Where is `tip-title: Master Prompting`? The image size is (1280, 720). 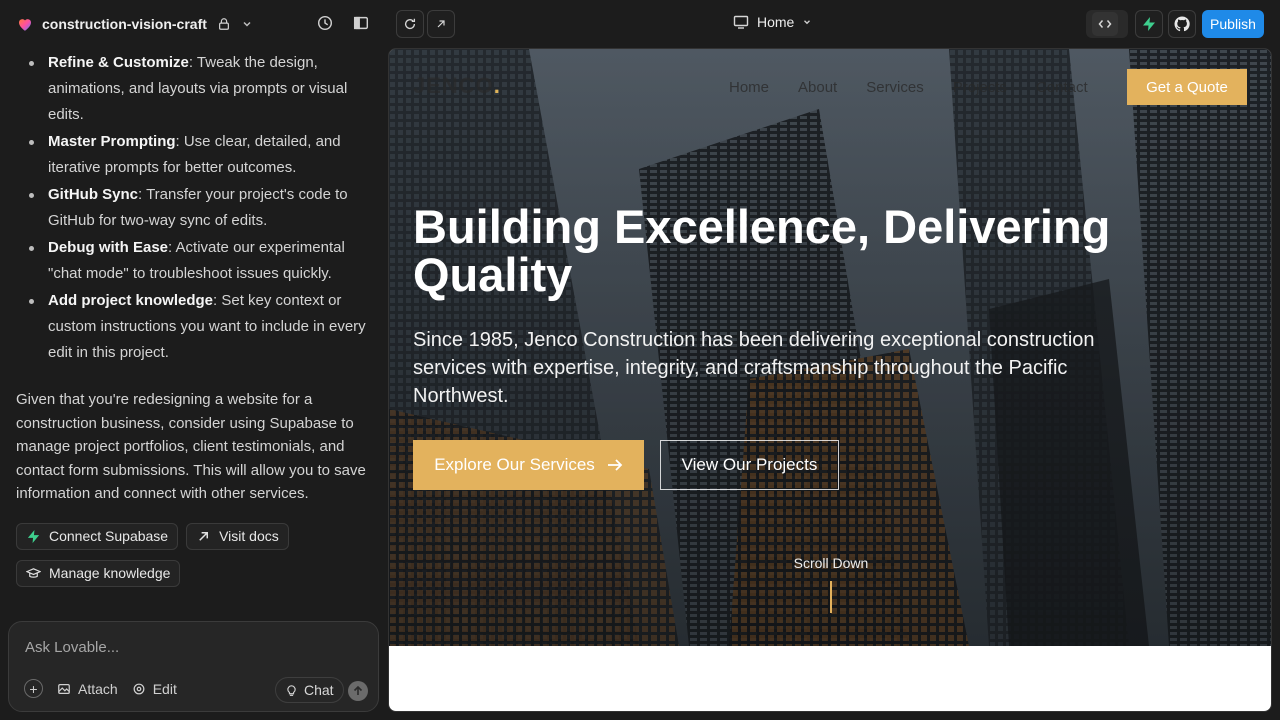
tip-title: Master Prompting is located at coordinates (112, 141).